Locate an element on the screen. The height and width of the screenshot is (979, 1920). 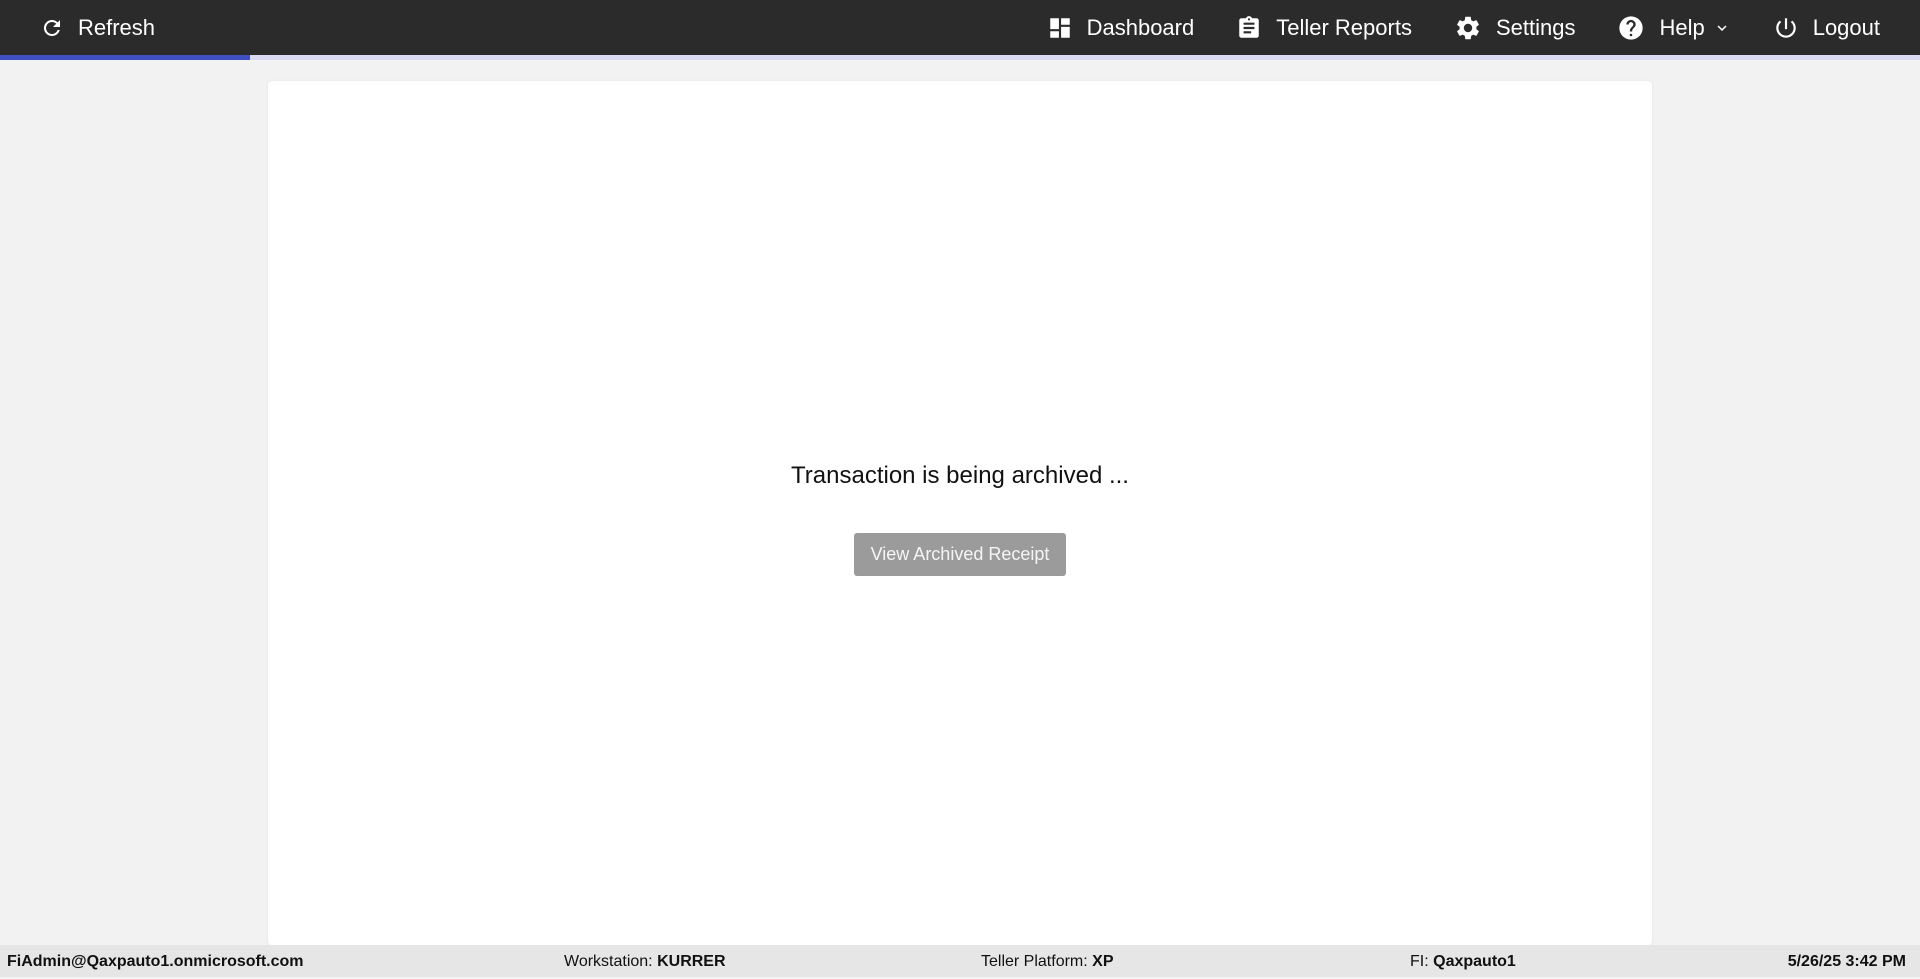
refresh-button: Refresh is located at coordinates (97, 27).